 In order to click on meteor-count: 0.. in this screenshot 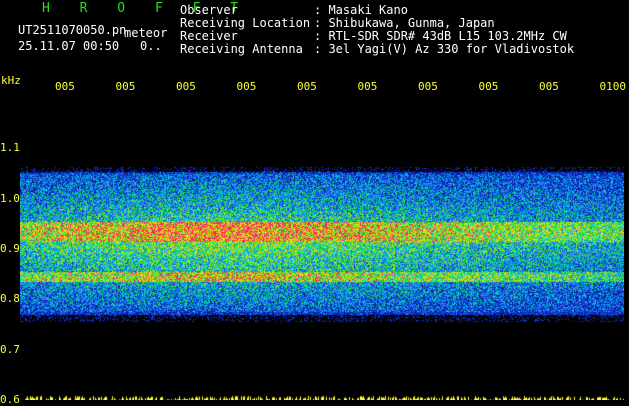, I will do `click(151, 46)`.